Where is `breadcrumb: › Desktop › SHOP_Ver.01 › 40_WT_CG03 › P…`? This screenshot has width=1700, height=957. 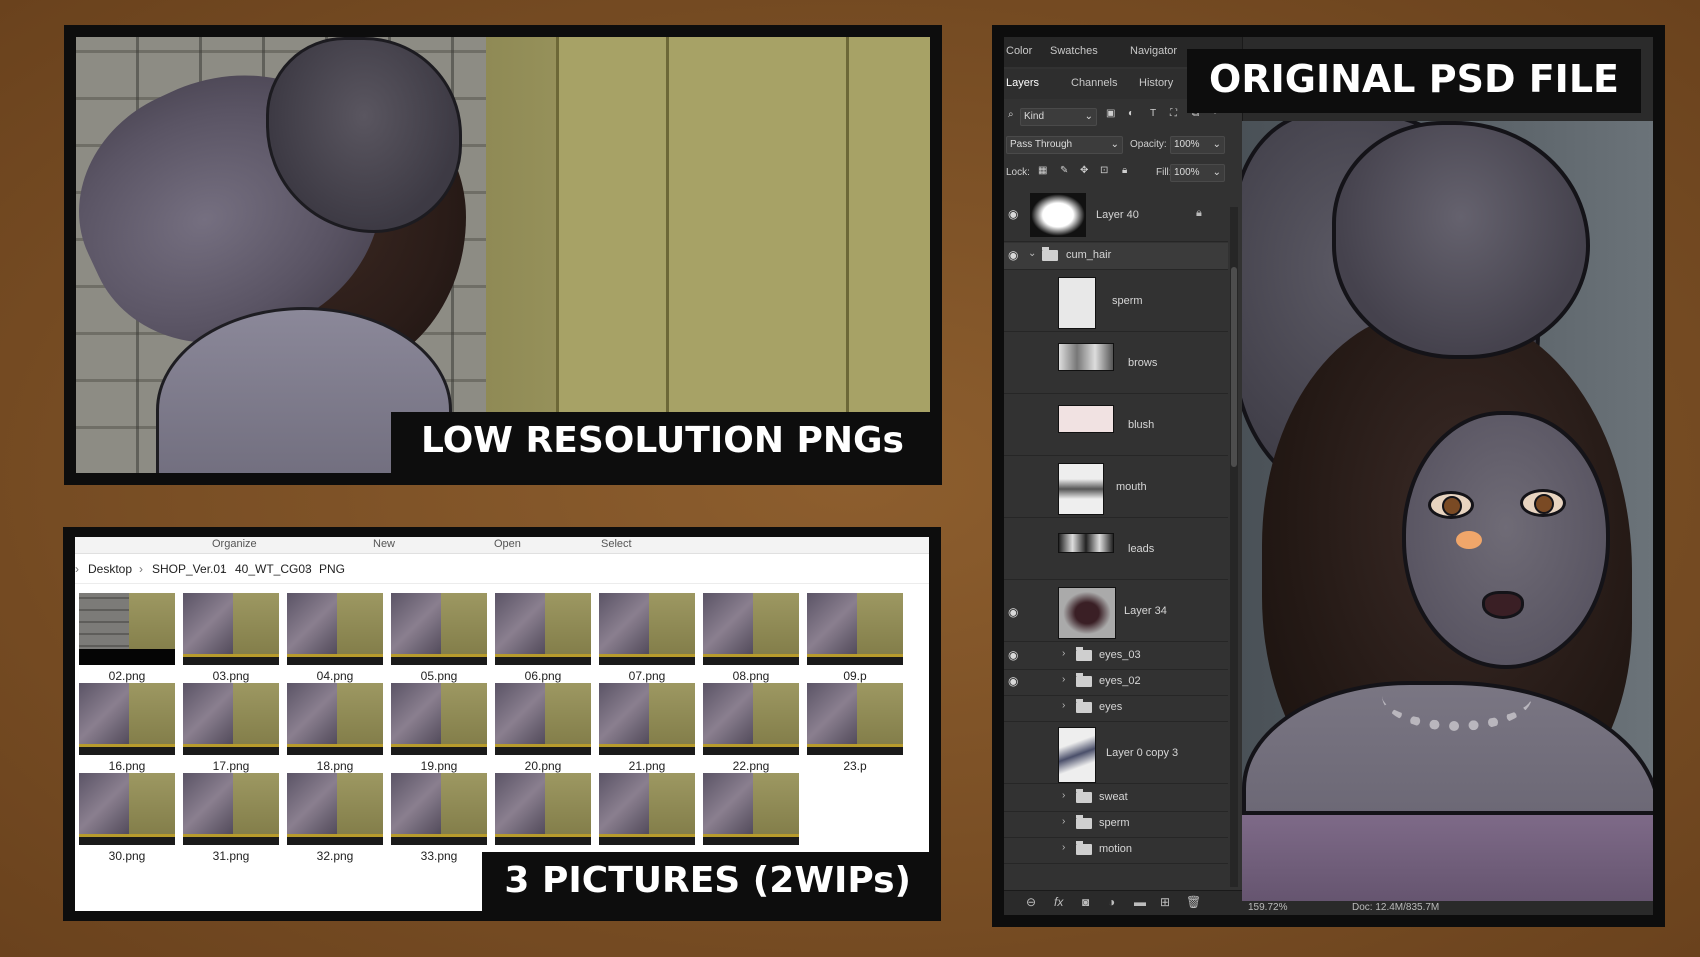
breadcrumb: › Desktop › SHOP_Ver.01 › 40_WT_CG03 › P… is located at coordinates (502, 569).